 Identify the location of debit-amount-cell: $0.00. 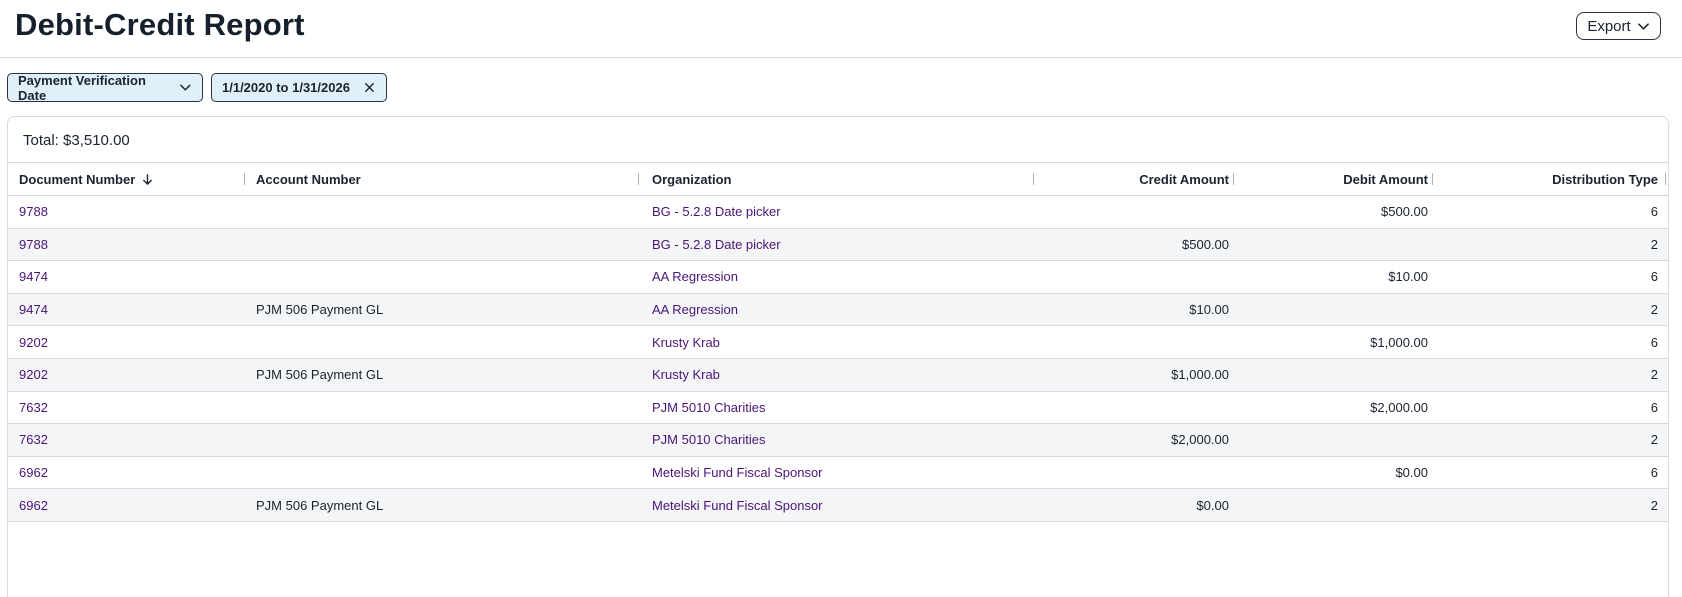
(1411, 473).